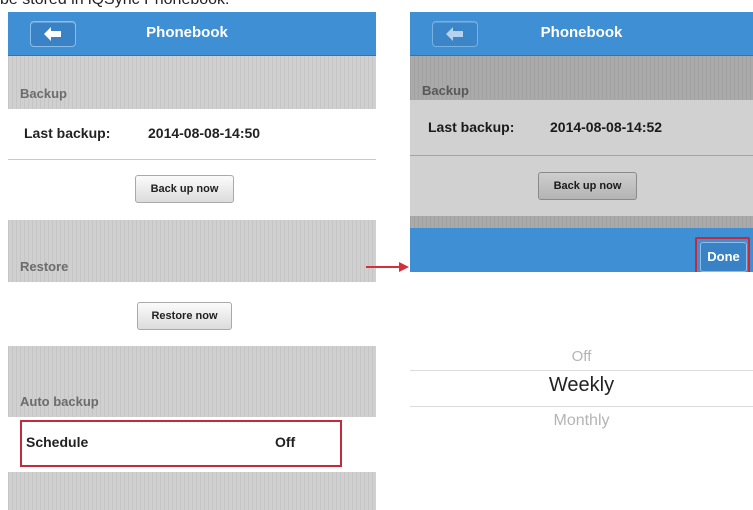  I want to click on backup-button-row: Back up now, so click(192, 190).